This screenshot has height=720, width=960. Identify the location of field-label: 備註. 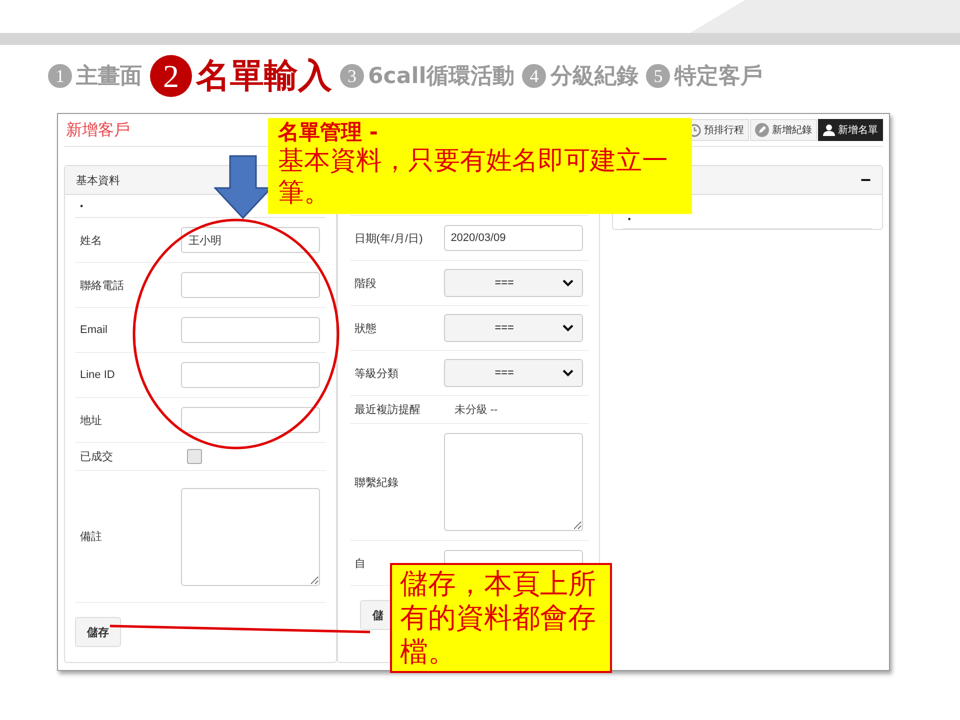
(91, 537).